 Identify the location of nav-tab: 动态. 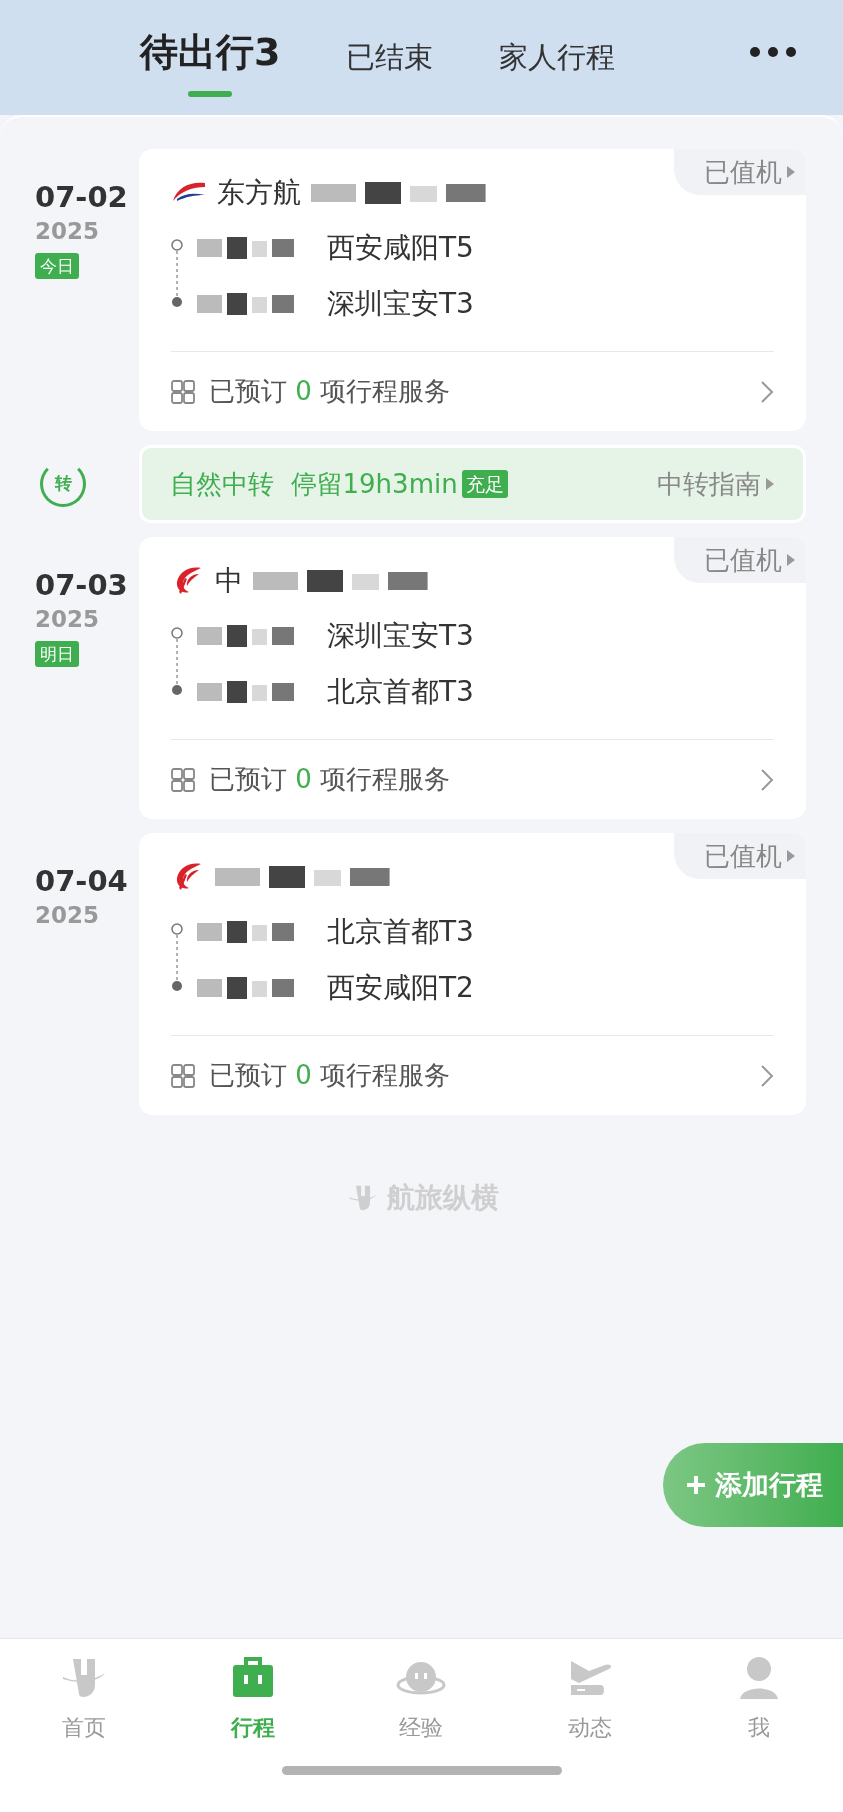
(590, 1698).